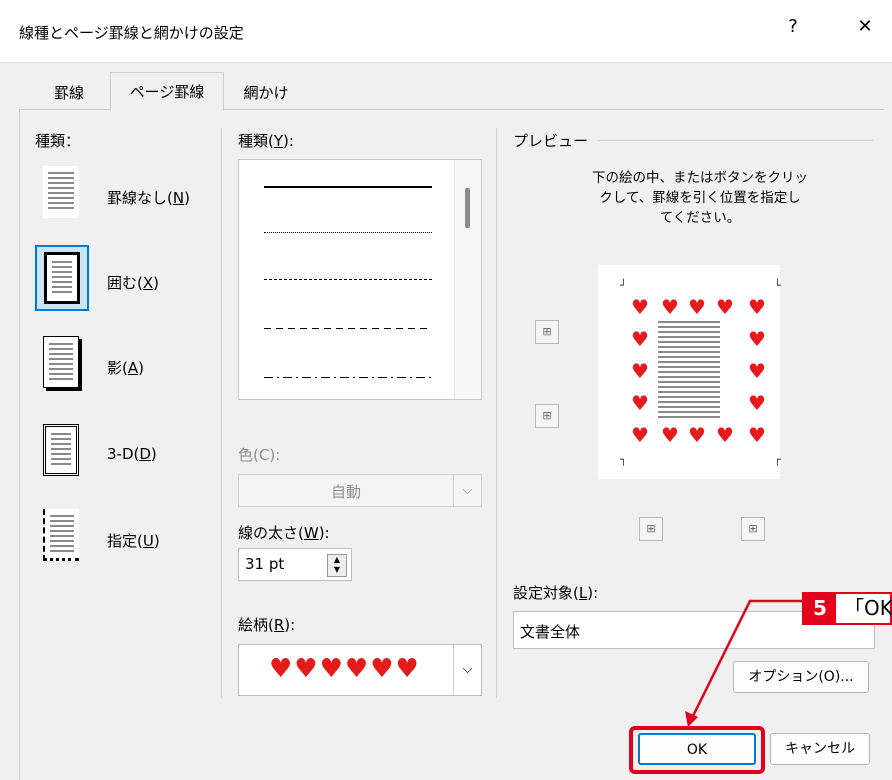 This screenshot has height=780, width=892. Describe the element at coordinates (868, 608) in the screenshot. I see `step-text: 「OK」` at that location.